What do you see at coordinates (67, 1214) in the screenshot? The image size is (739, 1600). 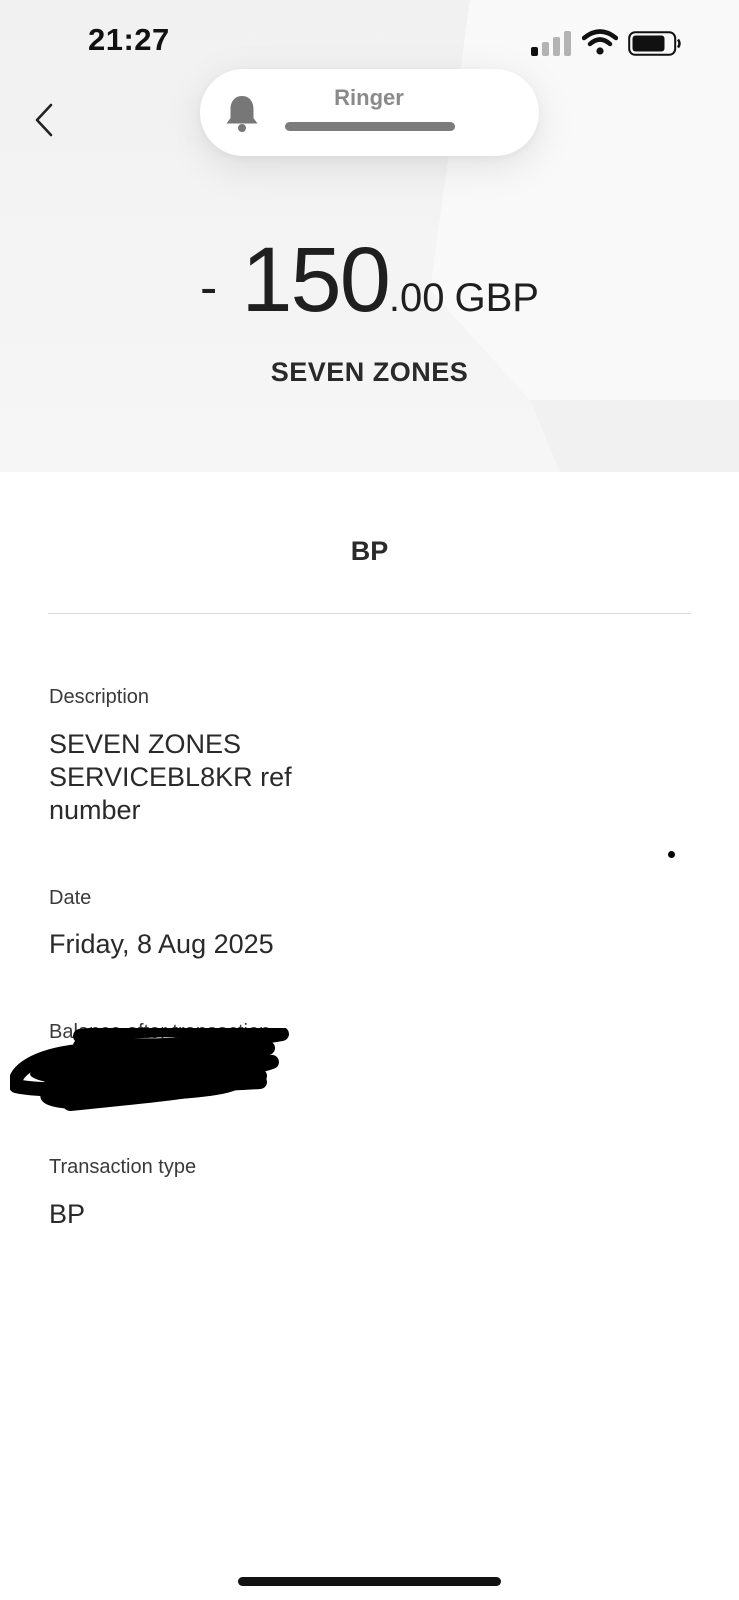 I see `transaction-type-value: BP` at bounding box center [67, 1214].